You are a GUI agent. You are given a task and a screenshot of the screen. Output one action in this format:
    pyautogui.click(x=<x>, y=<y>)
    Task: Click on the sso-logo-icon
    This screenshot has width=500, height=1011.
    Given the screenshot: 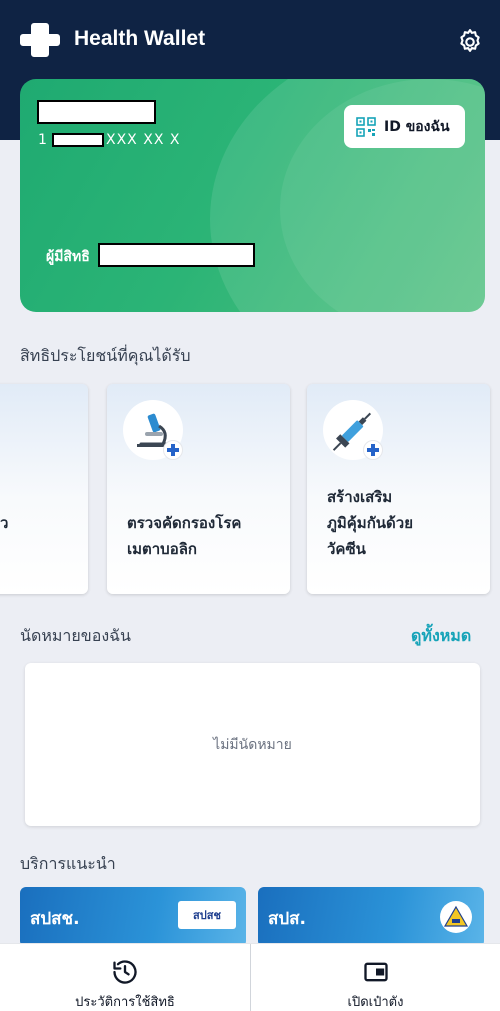 What is the action you would take?
    pyautogui.click(x=456, y=916)
    